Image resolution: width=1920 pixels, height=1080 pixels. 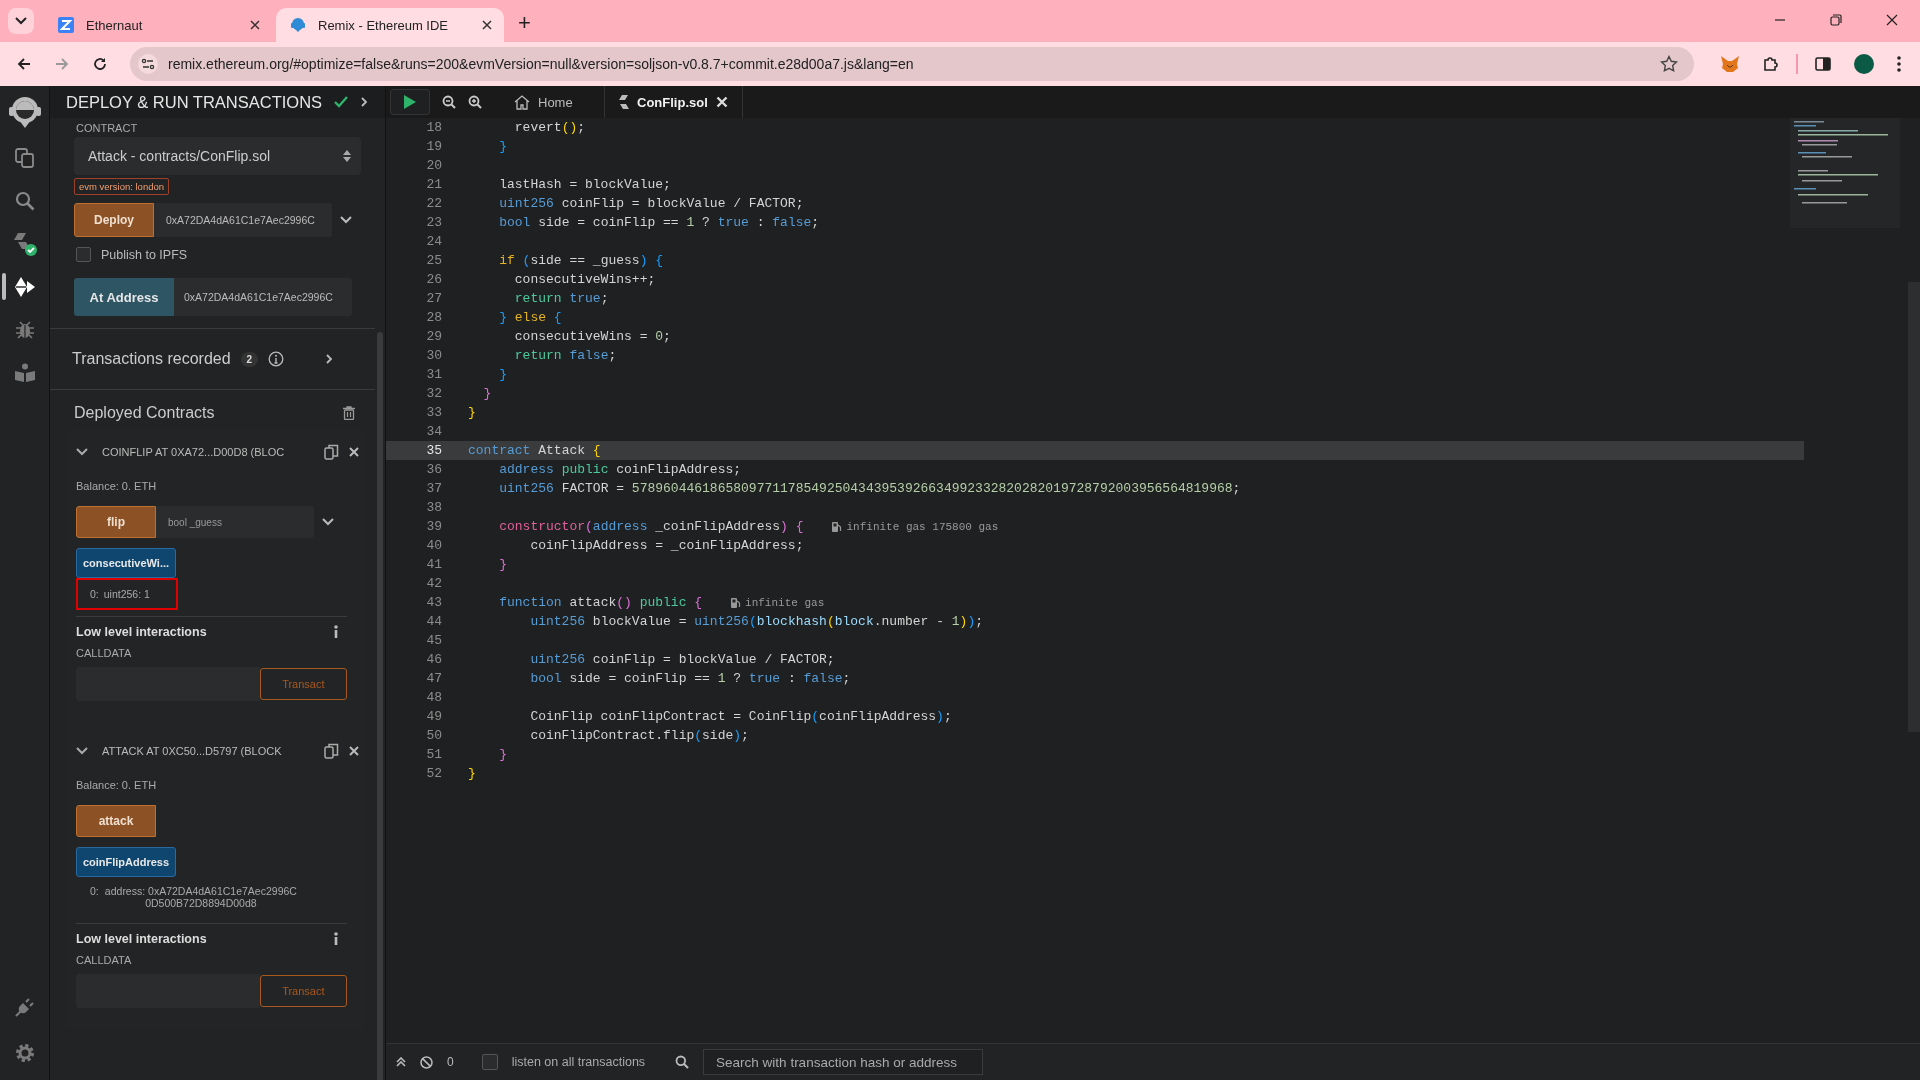 What do you see at coordinates (1823, 64) in the screenshot?
I see `side-panel-icon` at bounding box center [1823, 64].